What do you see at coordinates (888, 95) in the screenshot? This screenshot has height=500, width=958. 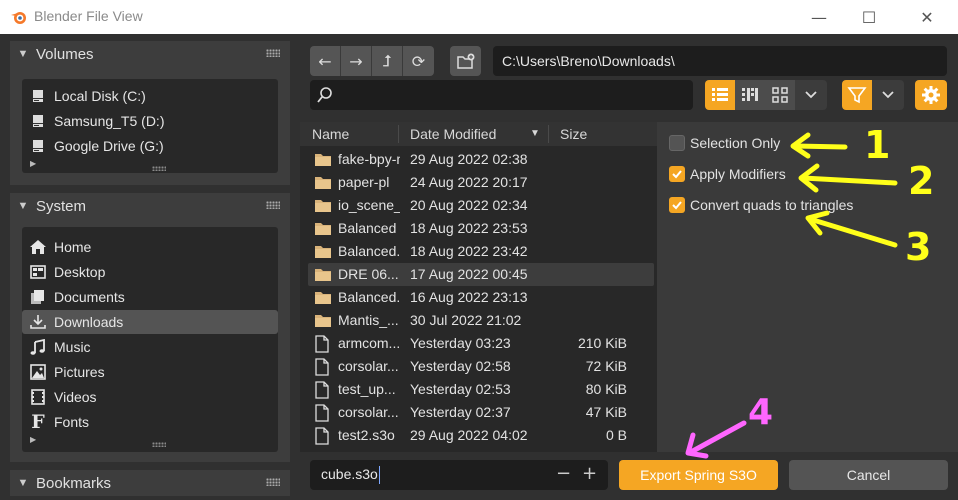 I see `filter-dropdown` at bounding box center [888, 95].